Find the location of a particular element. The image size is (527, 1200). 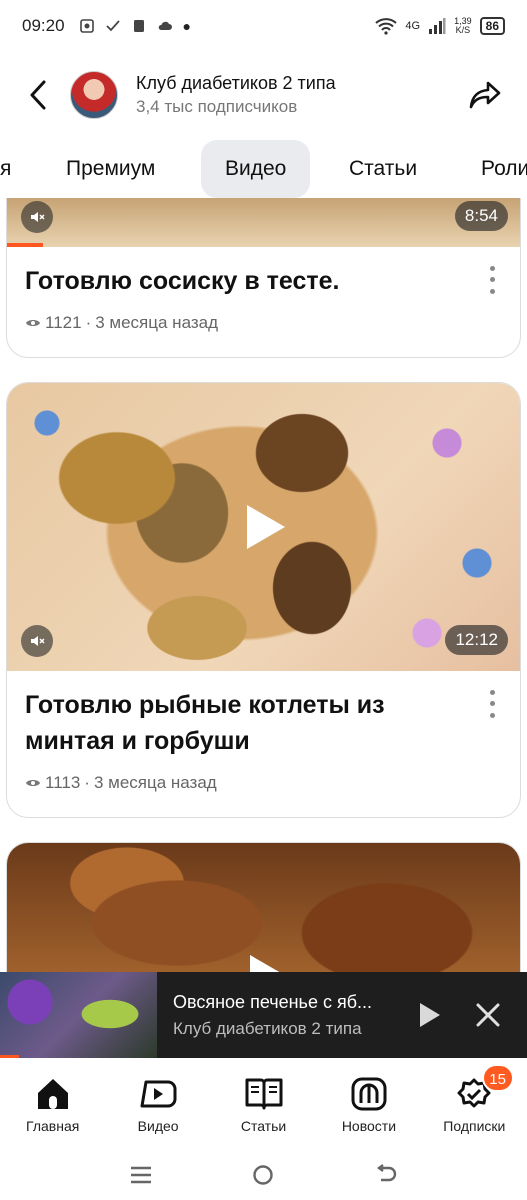

video-icon is located at coordinates (158, 1094).